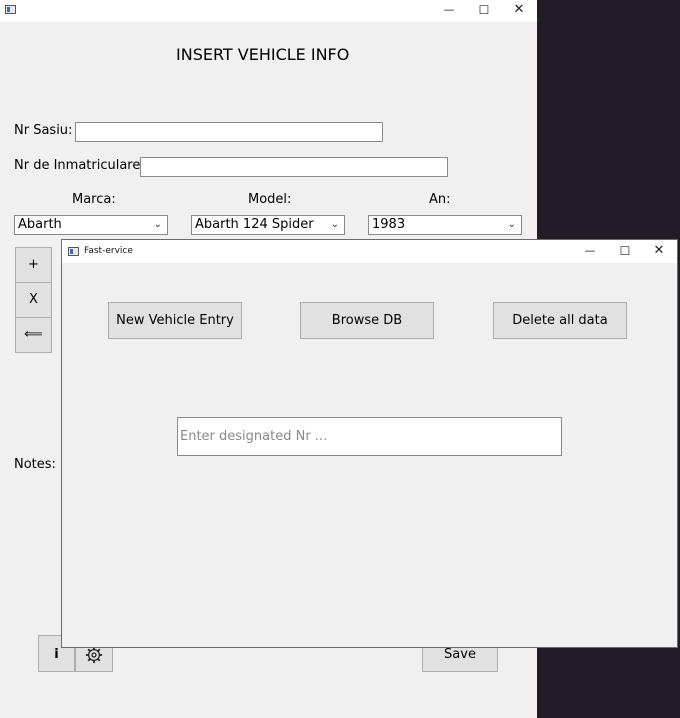 Image resolution: width=680 pixels, height=718 pixels. I want to click on new-vehicle-entry-button: New Vehicle Entry, so click(175, 320).